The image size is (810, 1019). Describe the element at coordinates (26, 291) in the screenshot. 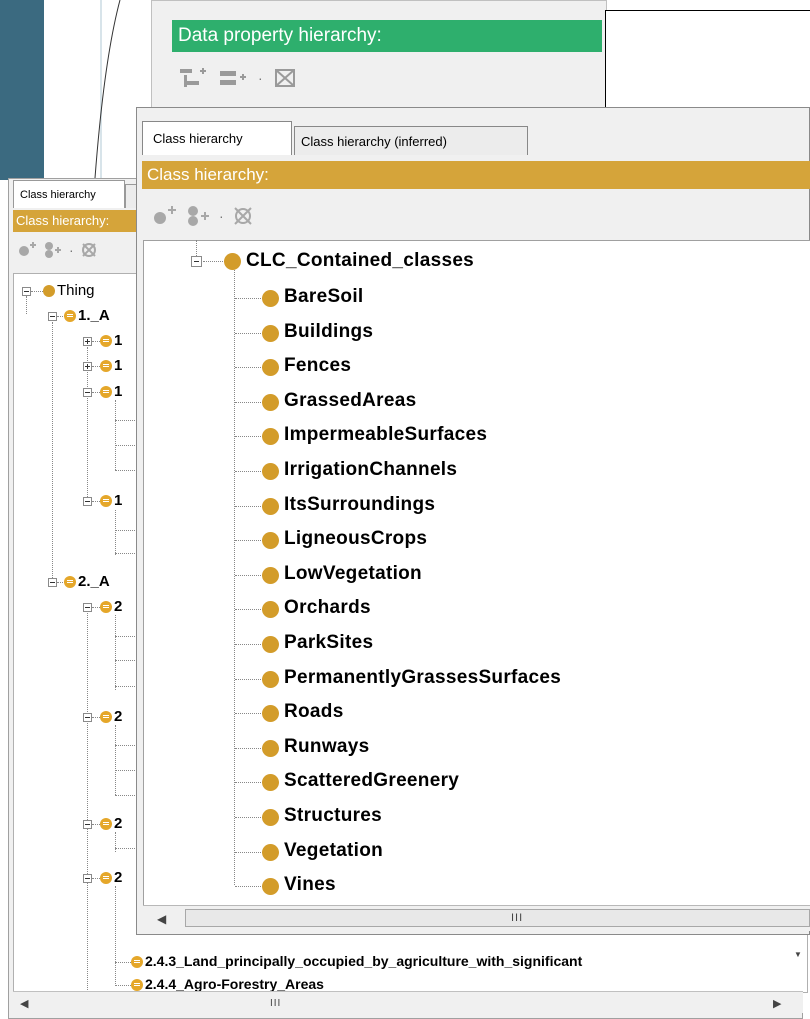

I see `collapse-toggle-thing` at that location.